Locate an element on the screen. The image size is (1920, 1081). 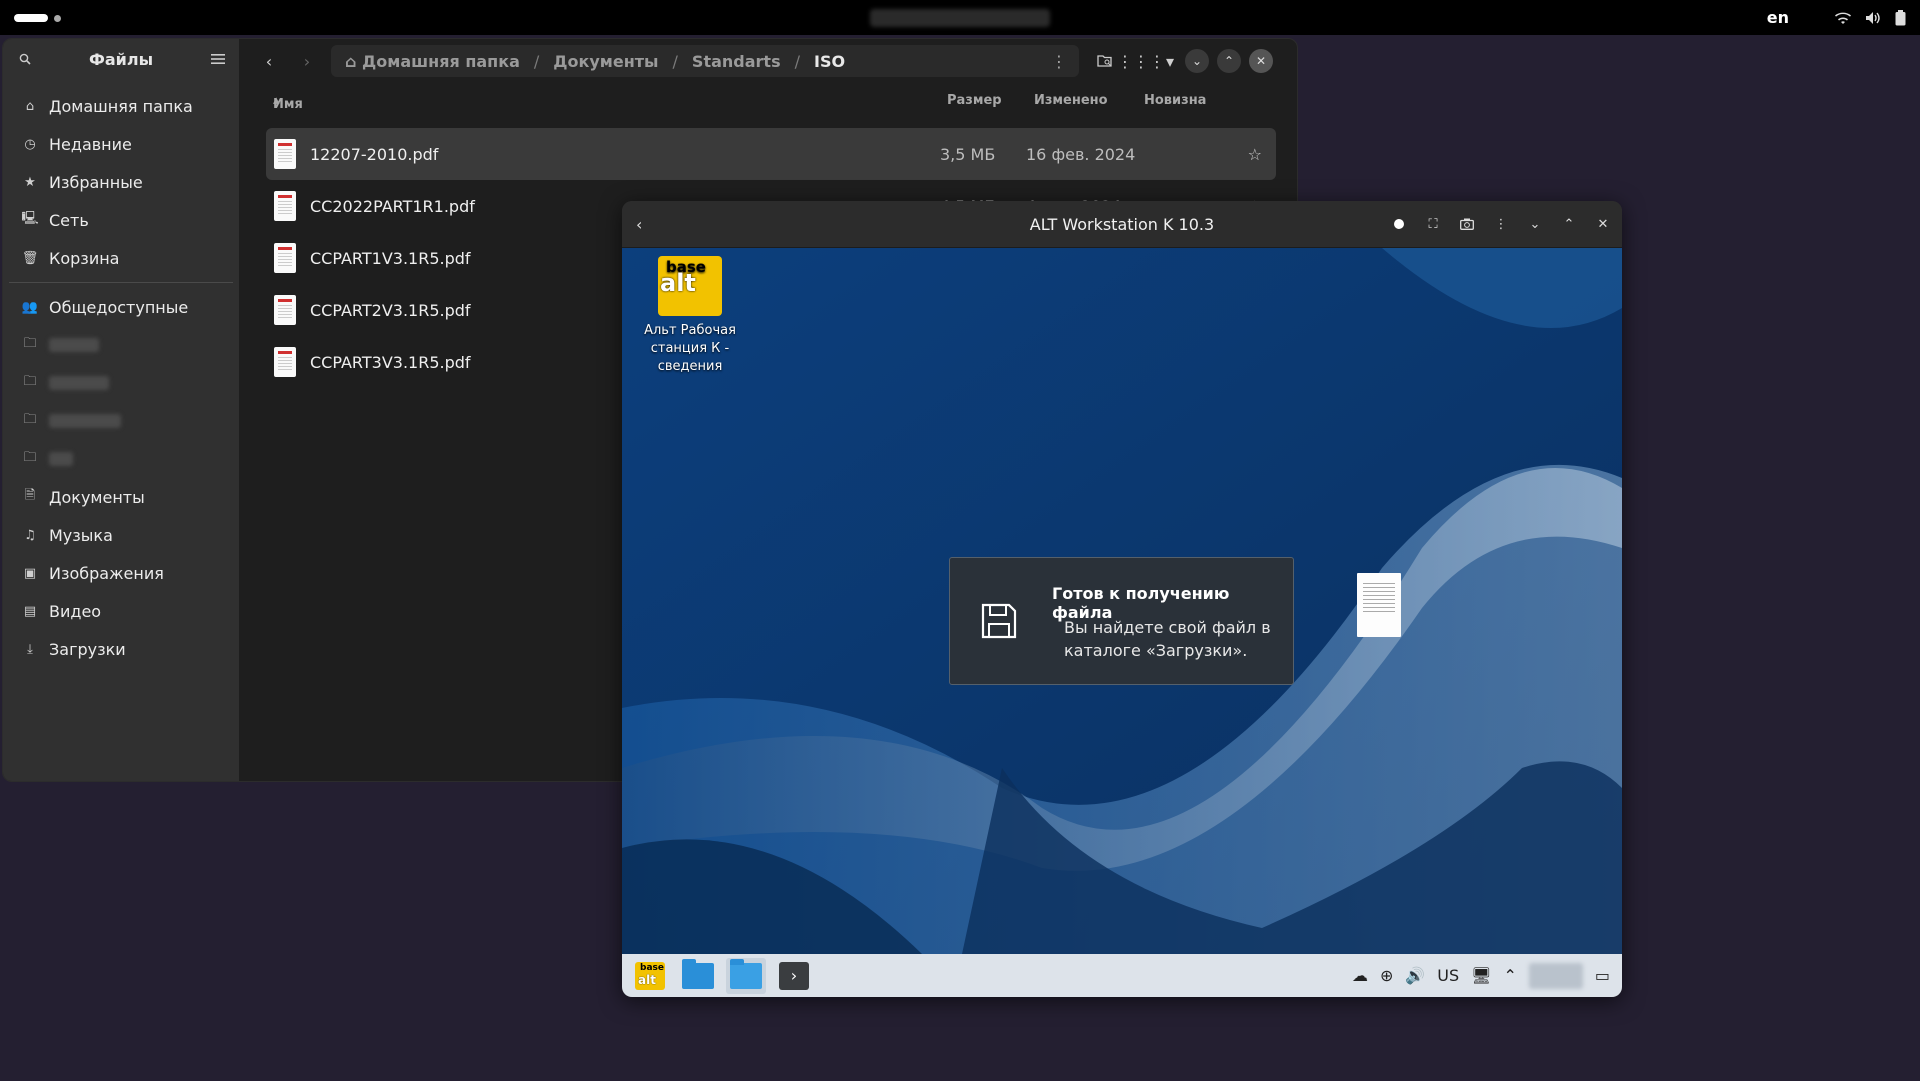
hamburger-menu-icon is located at coordinates (218, 59).